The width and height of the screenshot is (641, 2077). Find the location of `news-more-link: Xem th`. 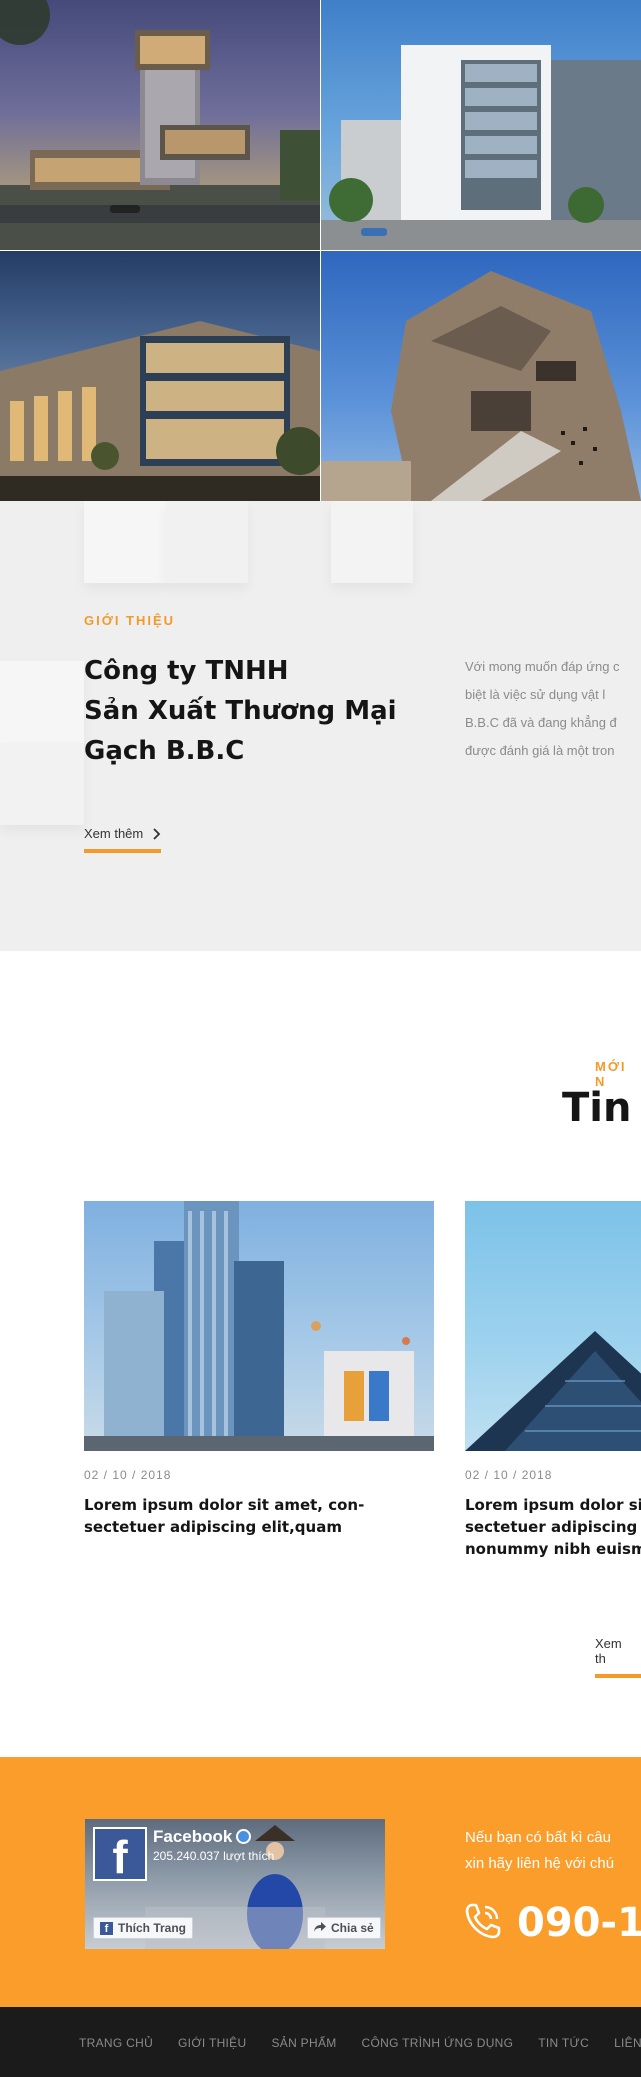

news-more-link: Xem th is located at coordinates (618, 1657).